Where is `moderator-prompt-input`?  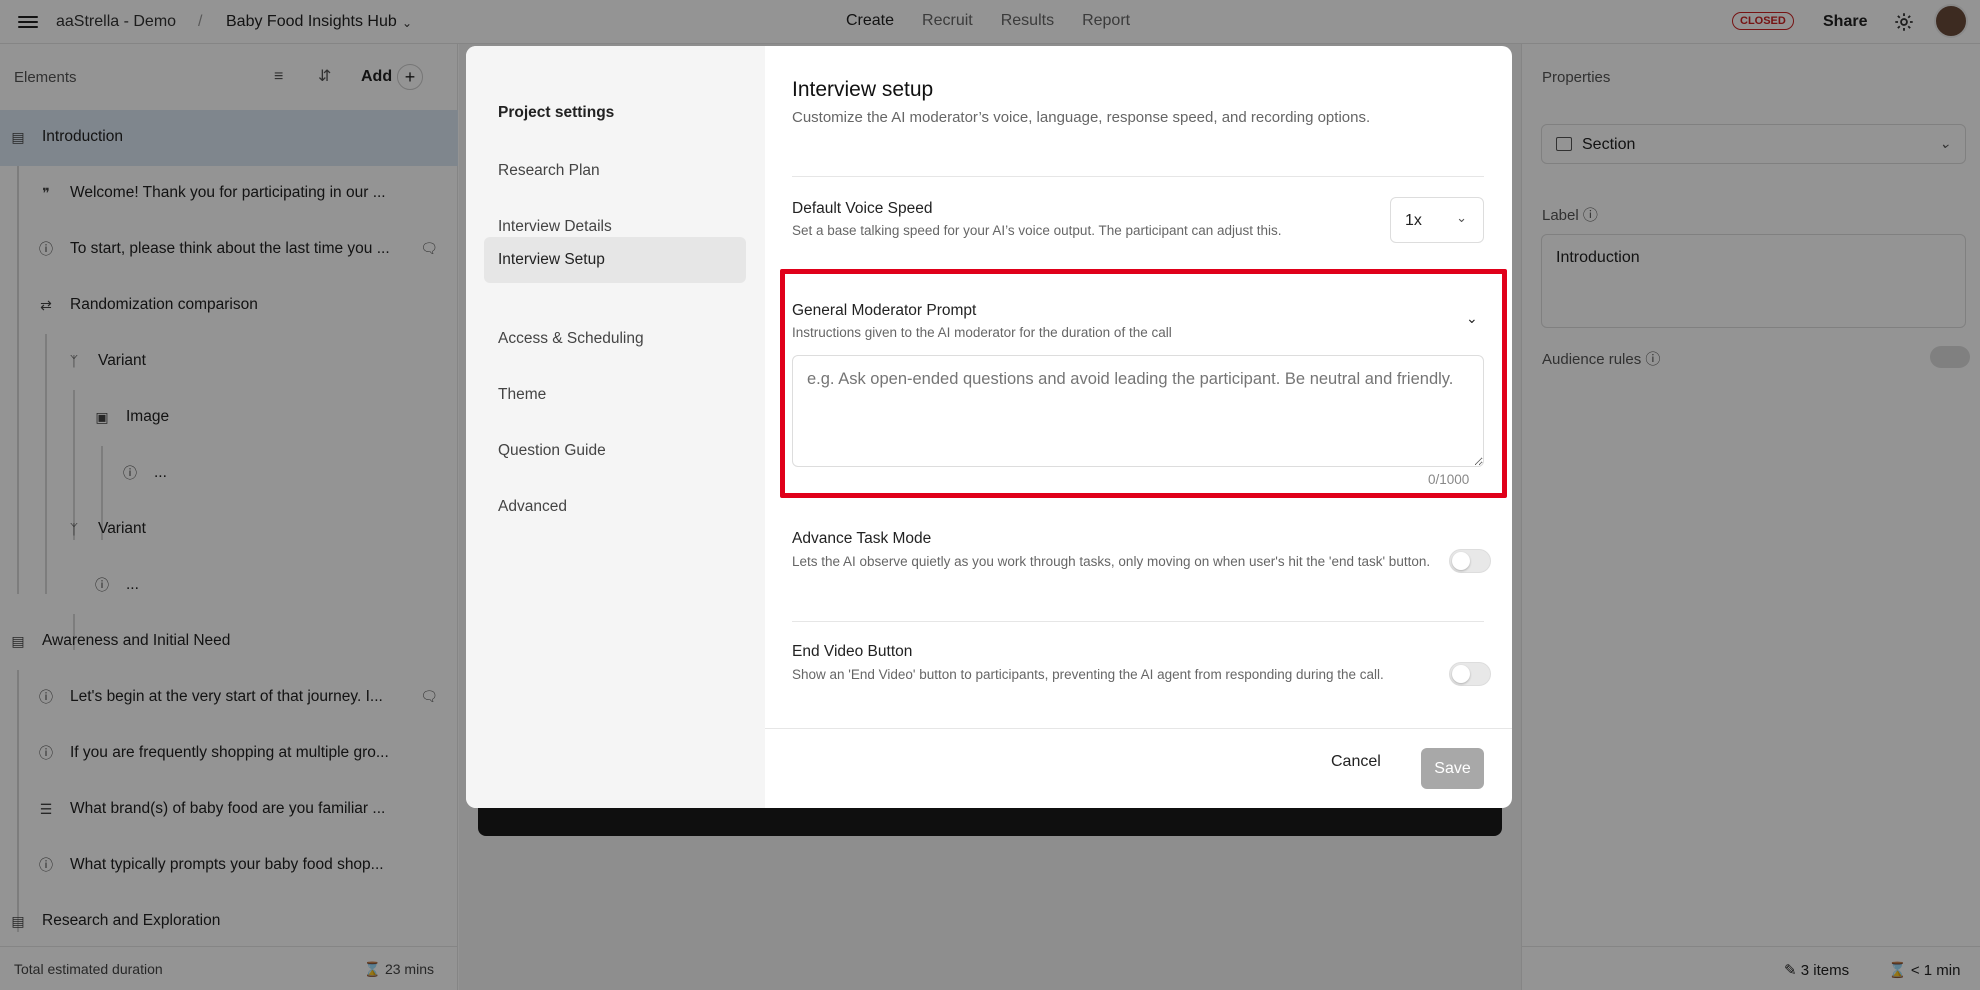
moderator-prompt-input is located at coordinates (1138, 411).